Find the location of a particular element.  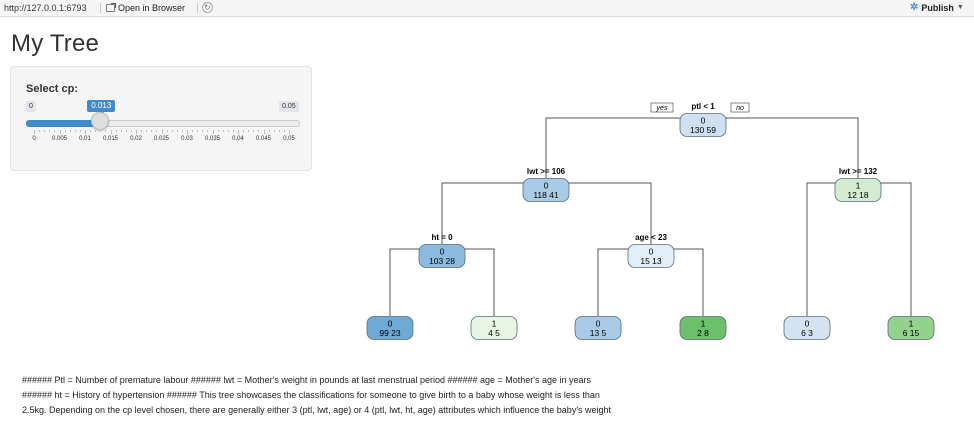

slider-tick-label: 0.005 is located at coordinates (59, 139).